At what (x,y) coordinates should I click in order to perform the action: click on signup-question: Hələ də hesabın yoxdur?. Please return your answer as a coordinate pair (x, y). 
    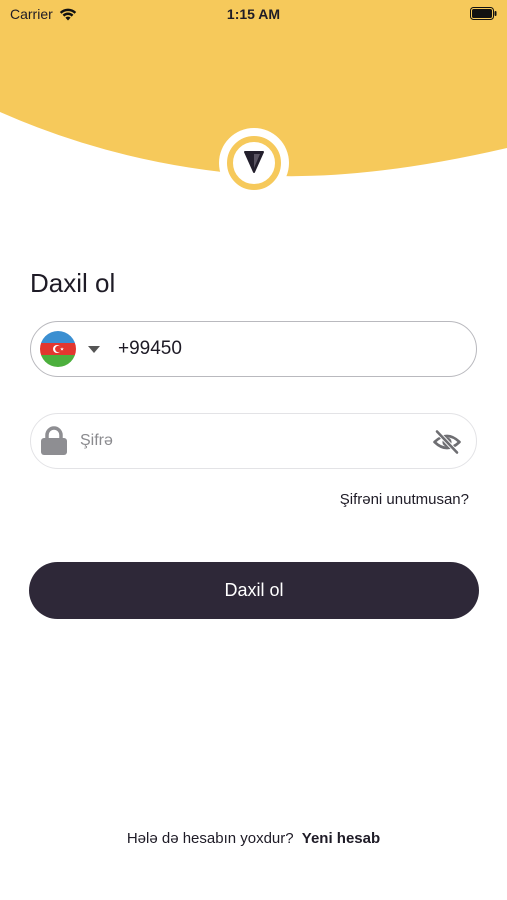
    Looking at the image, I should click on (210, 838).